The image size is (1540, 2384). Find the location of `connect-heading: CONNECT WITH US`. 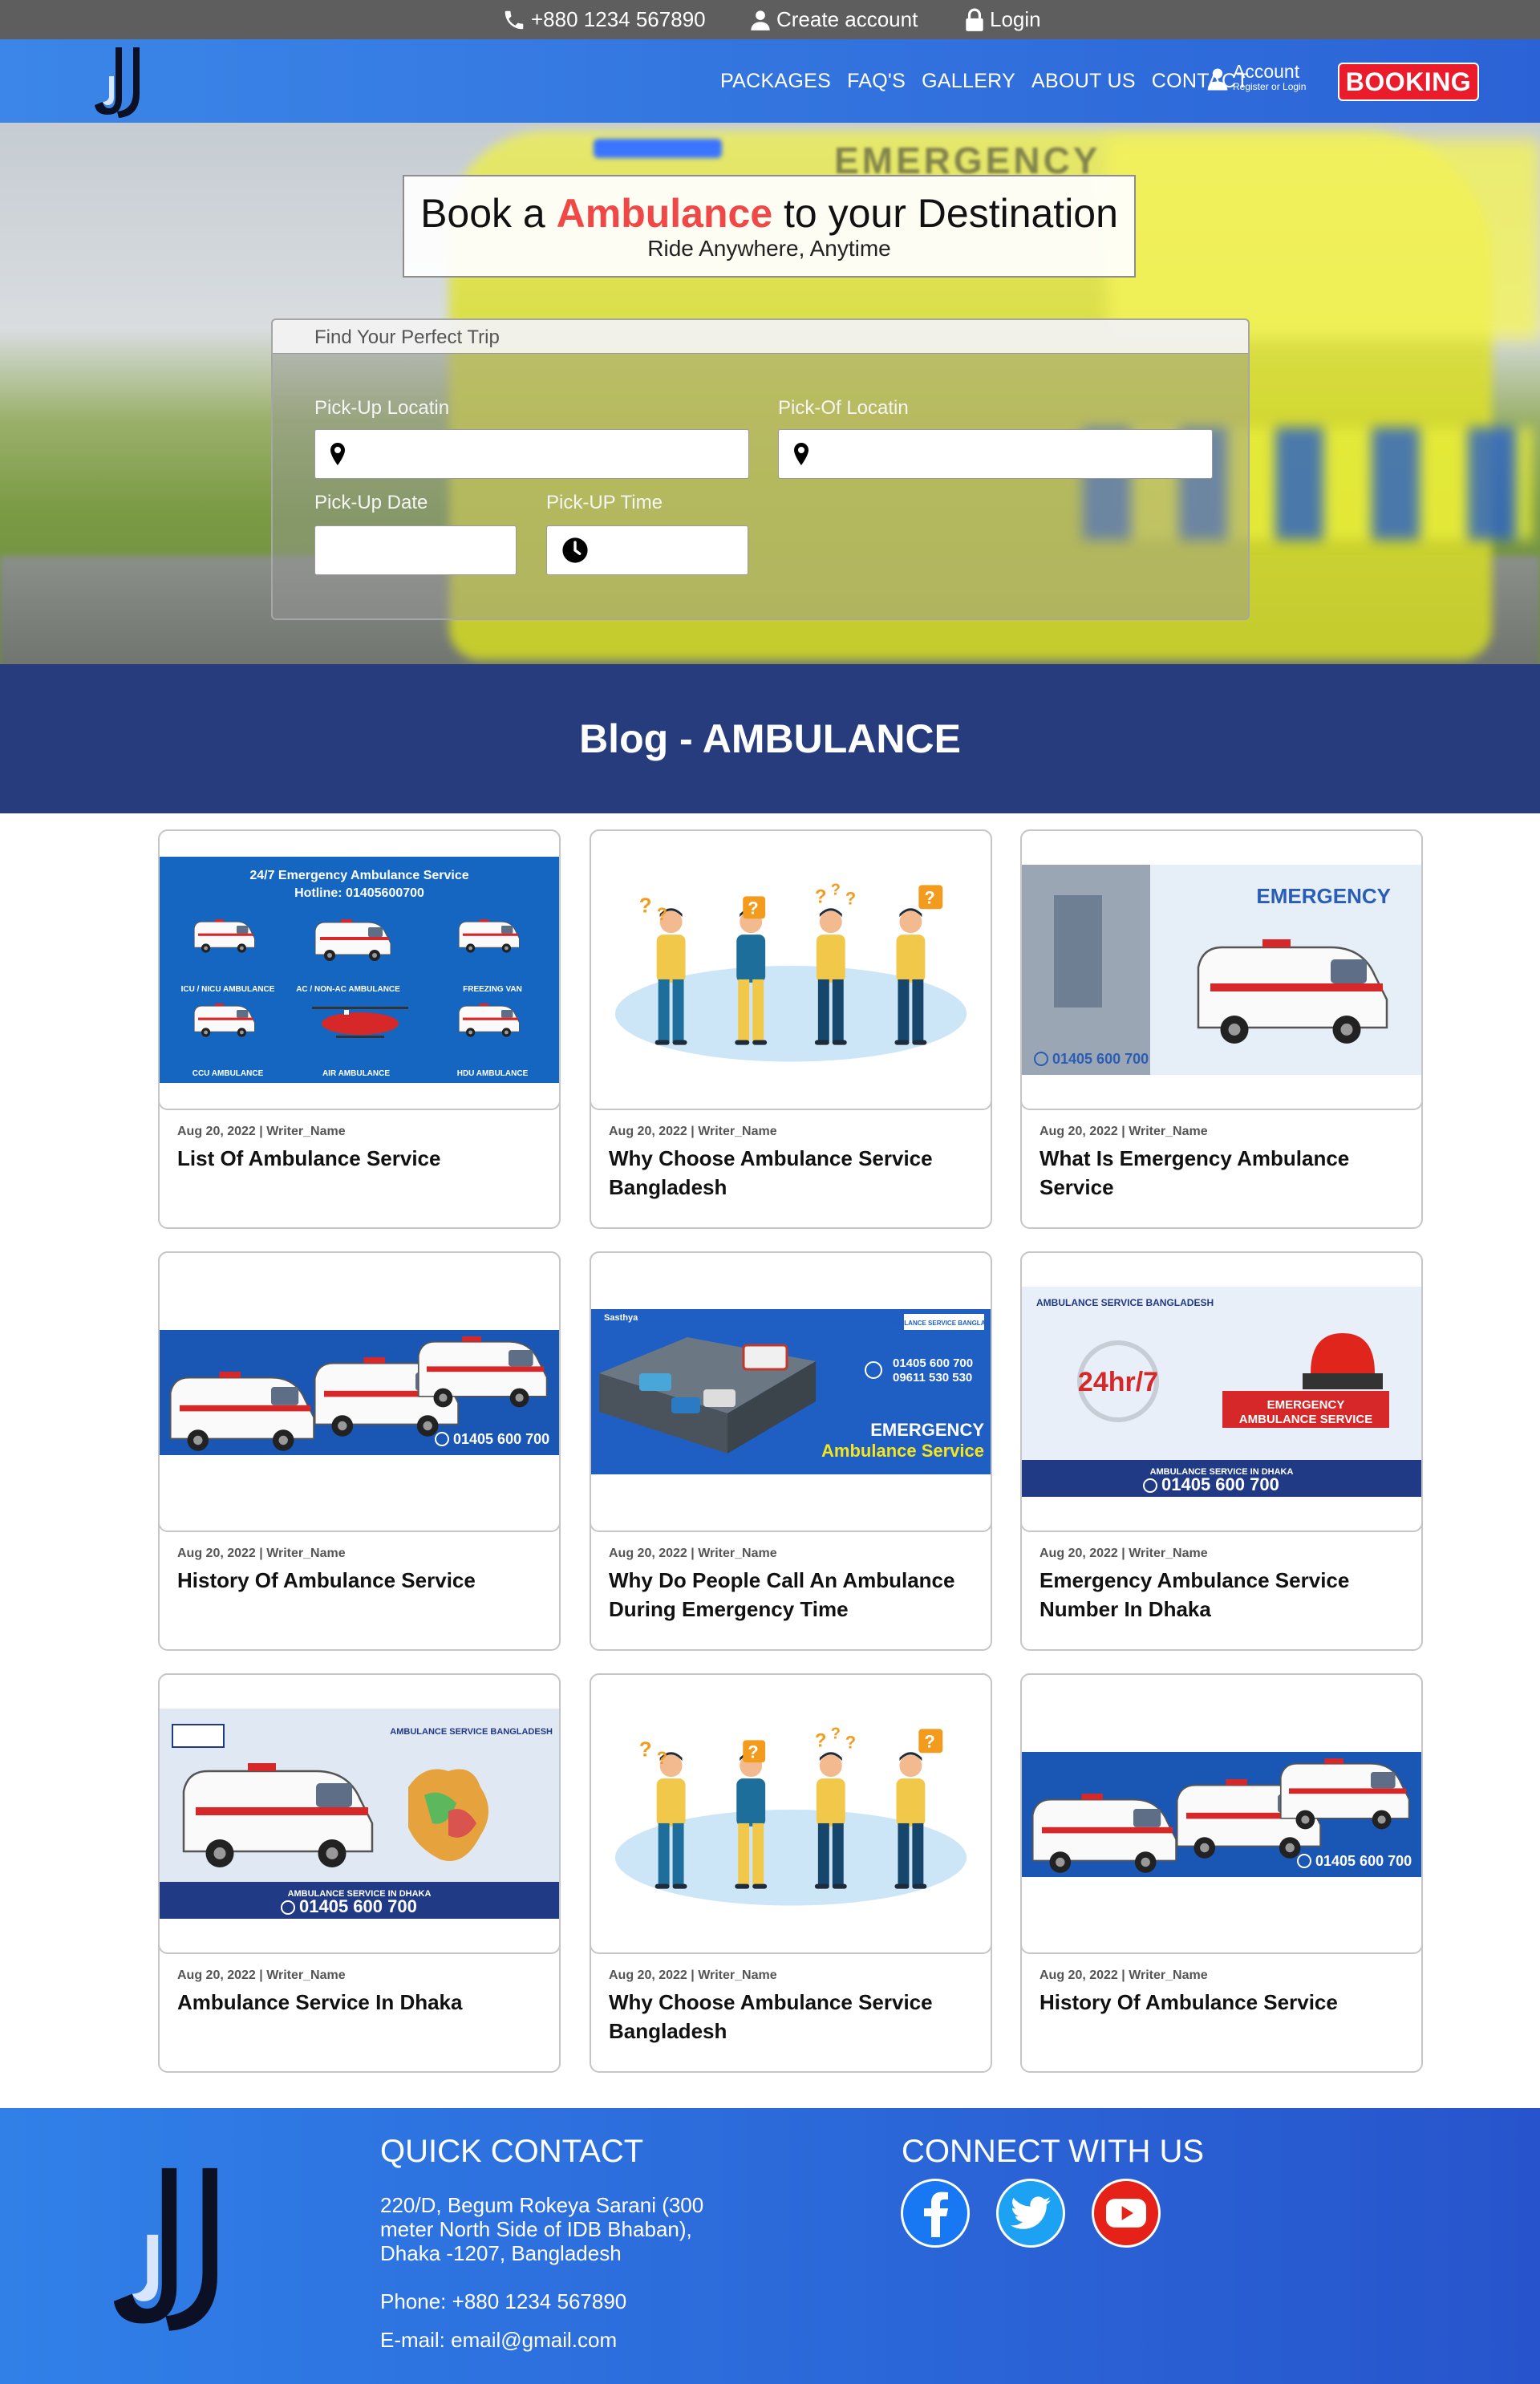

connect-heading: CONNECT WITH US is located at coordinates (1053, 2151).